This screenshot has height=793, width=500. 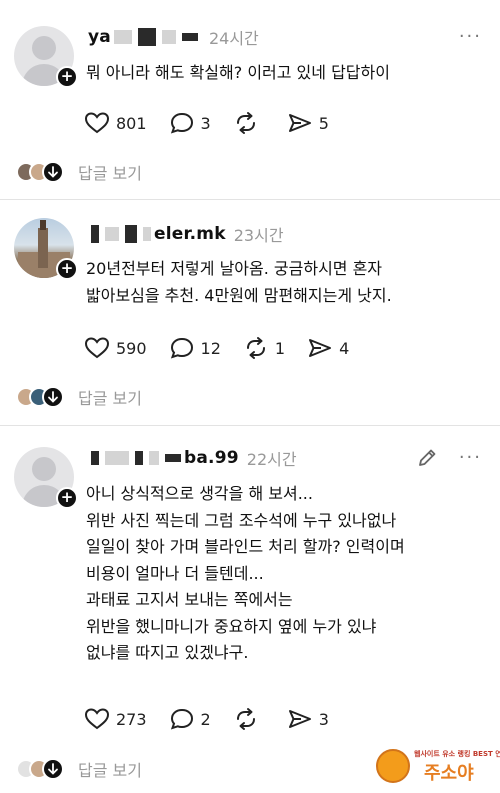 I want to click on post-3-more-menu: ···, so click(x=470, y=457).